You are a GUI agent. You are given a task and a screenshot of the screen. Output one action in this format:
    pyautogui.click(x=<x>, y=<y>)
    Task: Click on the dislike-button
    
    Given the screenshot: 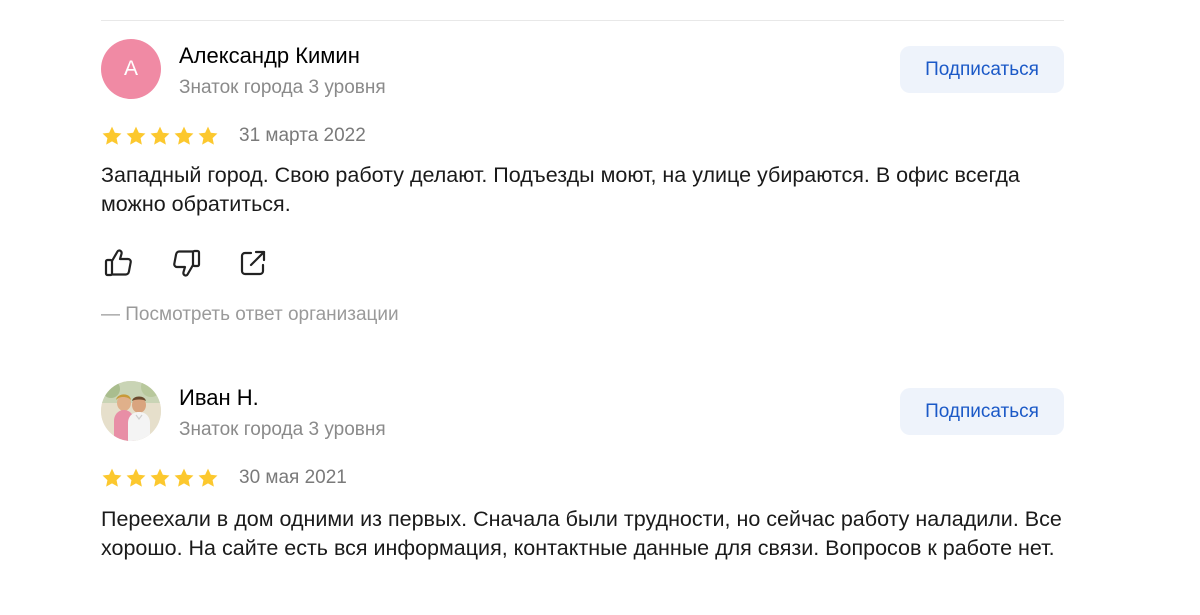 What is the action you would take?
    pyautogui.click(x=186, y=263)
    